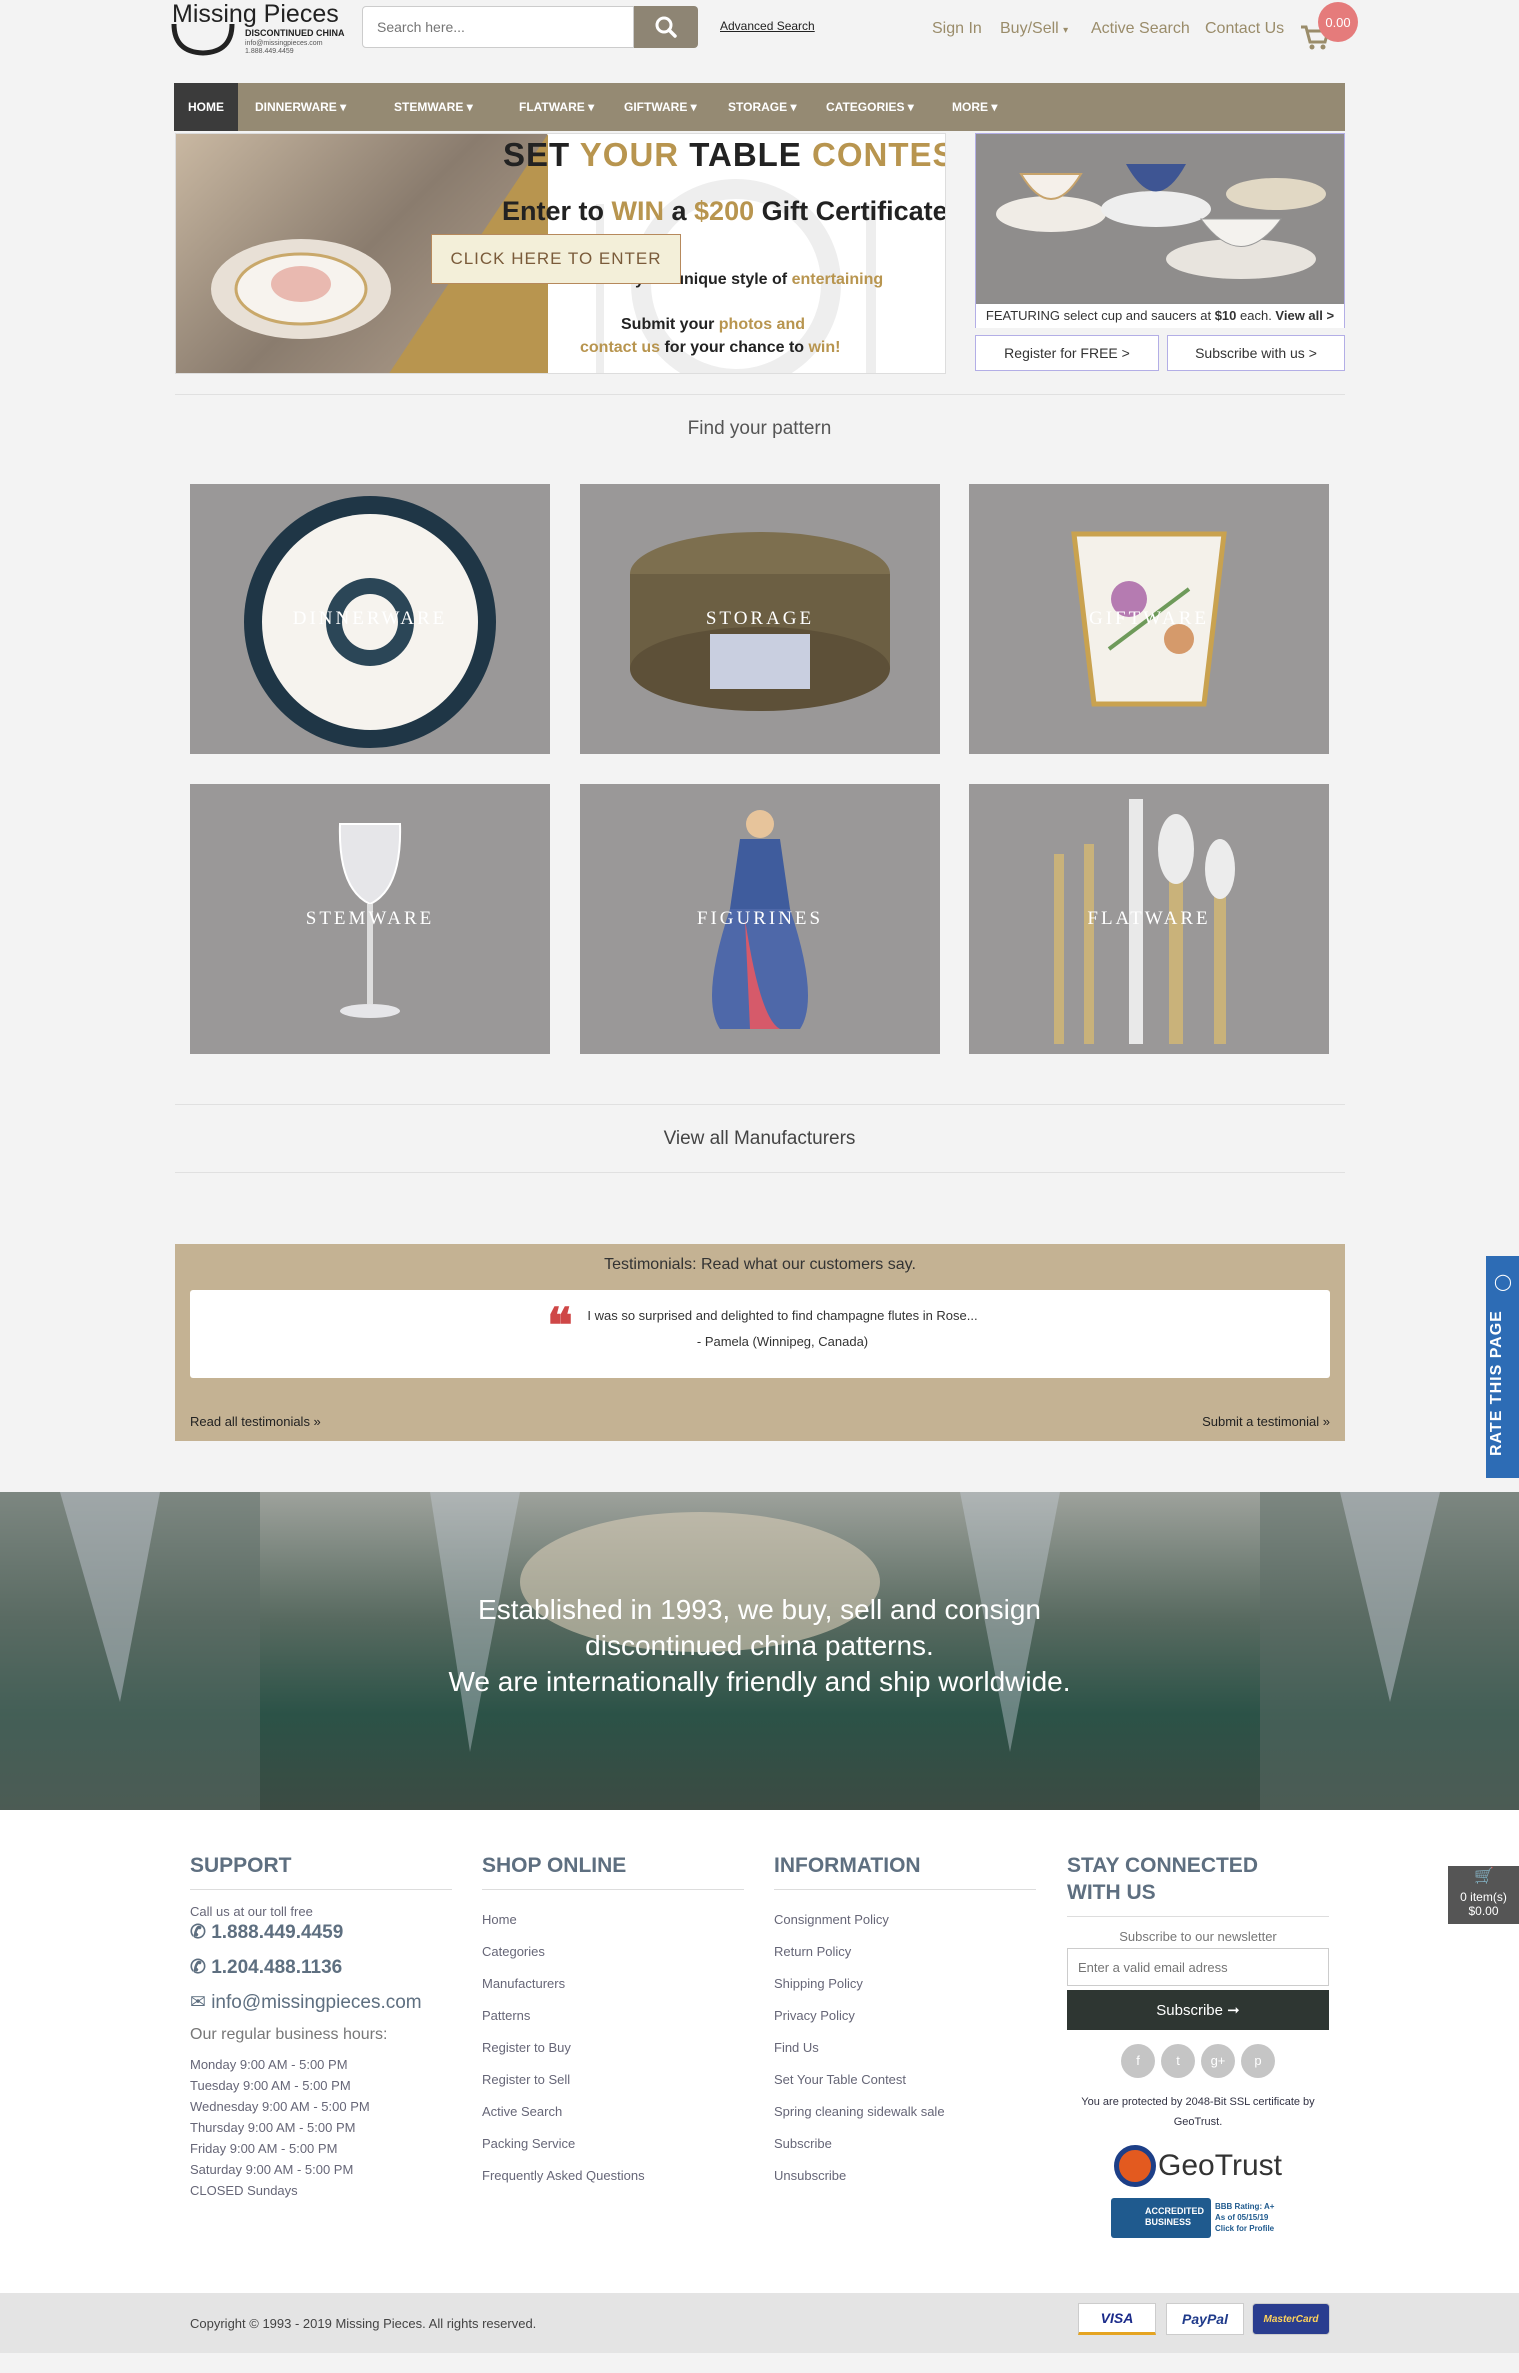 This screenshot has width=1519, height=2373. What do you see at coordinates (370, 919) in the screenshot?
I see `tile-stemware: STEMWARE` at bounding box center [370, 919].